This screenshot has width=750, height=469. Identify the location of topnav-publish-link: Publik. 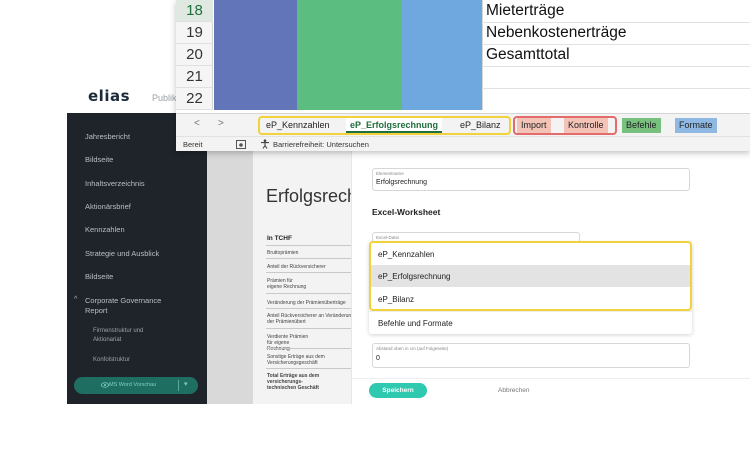
(164, 98).